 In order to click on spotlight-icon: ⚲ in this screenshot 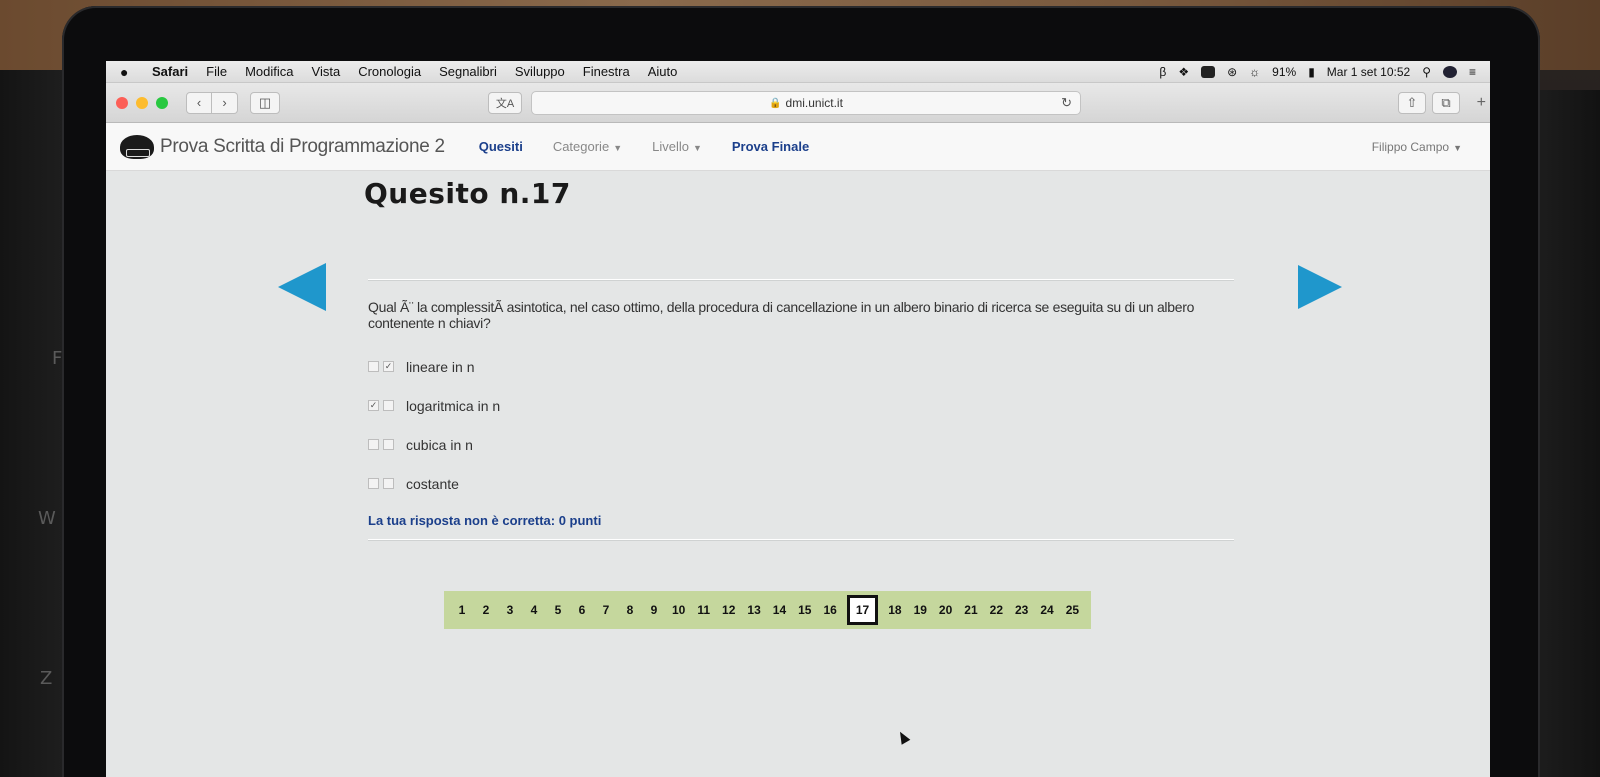, I will do `click(1426, 72)`.